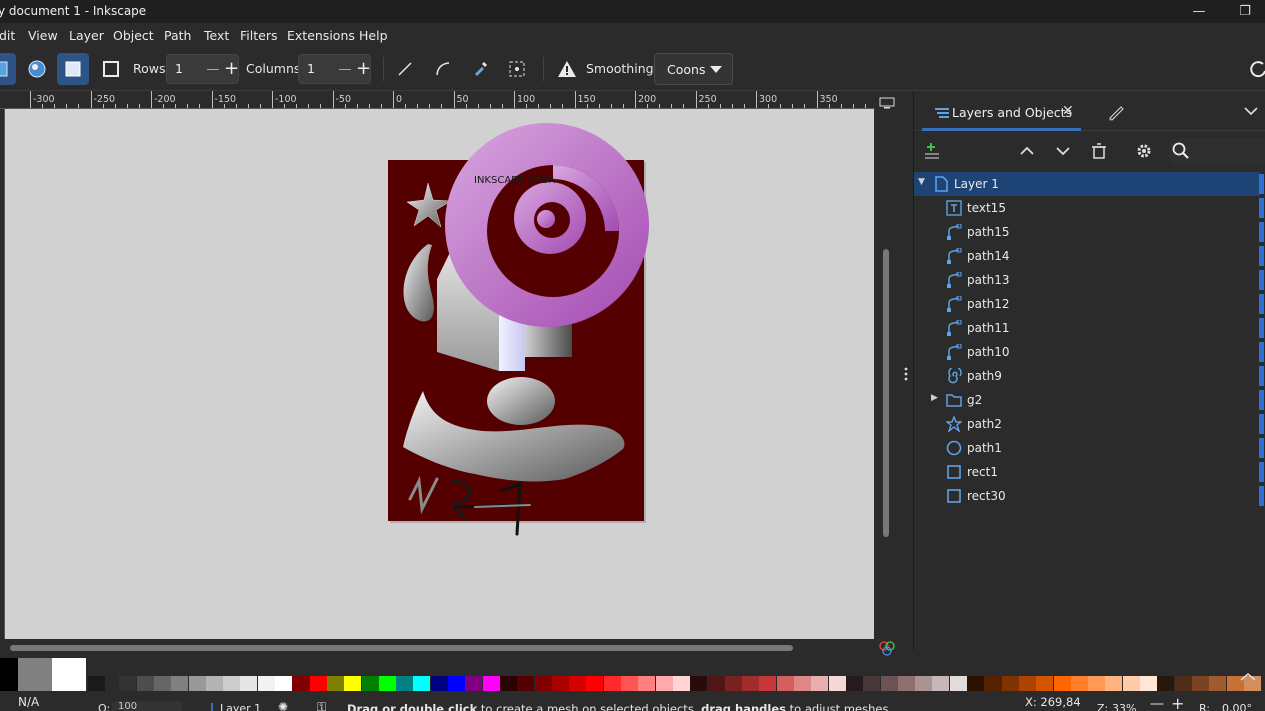 Image resolution: width=1265 pixels, height=711 pixels. What do you see at coordinates (1089, 448) in the screenshot?
I see `tree-row: path1` at bounding box center [1089, 448].